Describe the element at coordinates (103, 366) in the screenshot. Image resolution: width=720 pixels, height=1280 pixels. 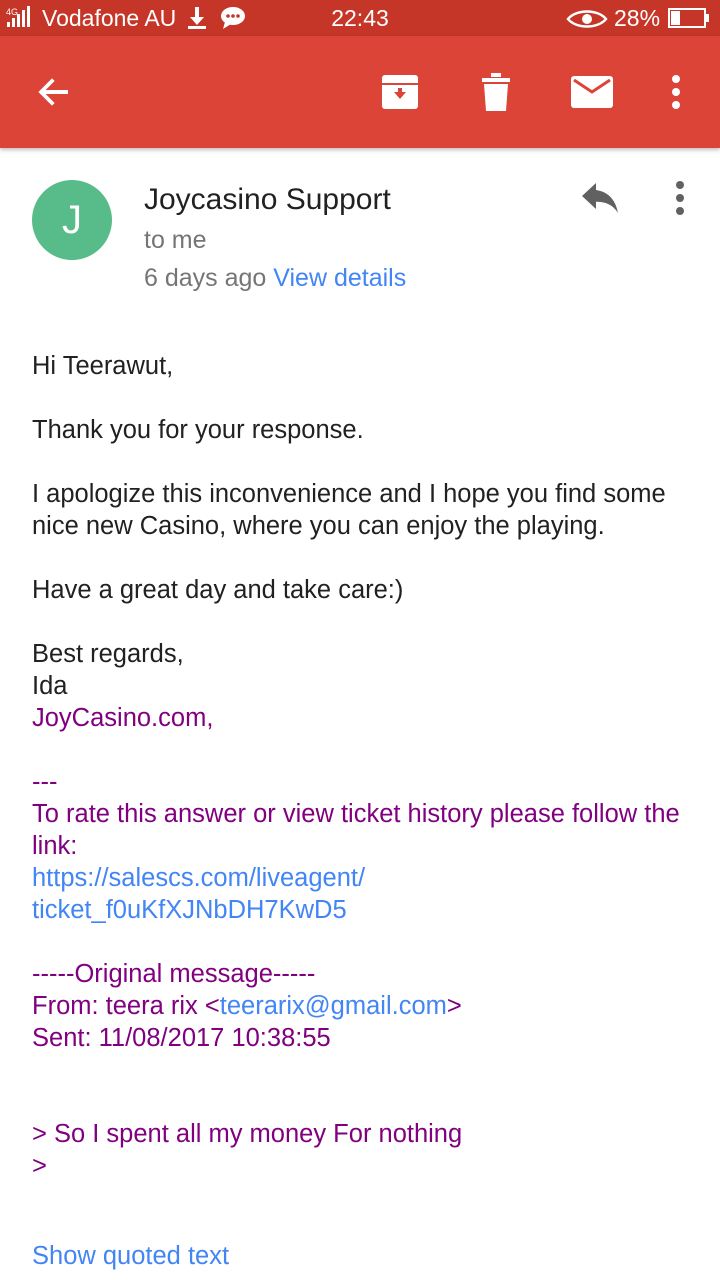
I see `greeting: Hi Teerawut,` at that location.